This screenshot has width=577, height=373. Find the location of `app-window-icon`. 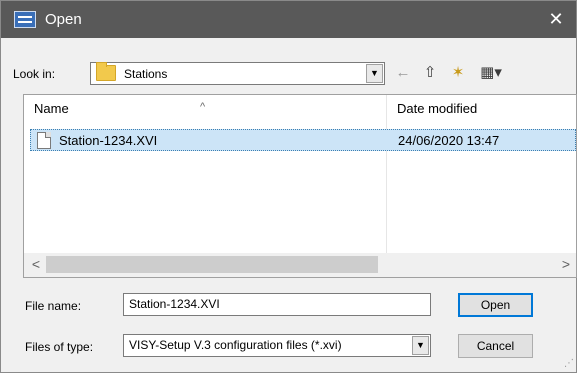

app-window-icon is located at coordinates (25, 19).